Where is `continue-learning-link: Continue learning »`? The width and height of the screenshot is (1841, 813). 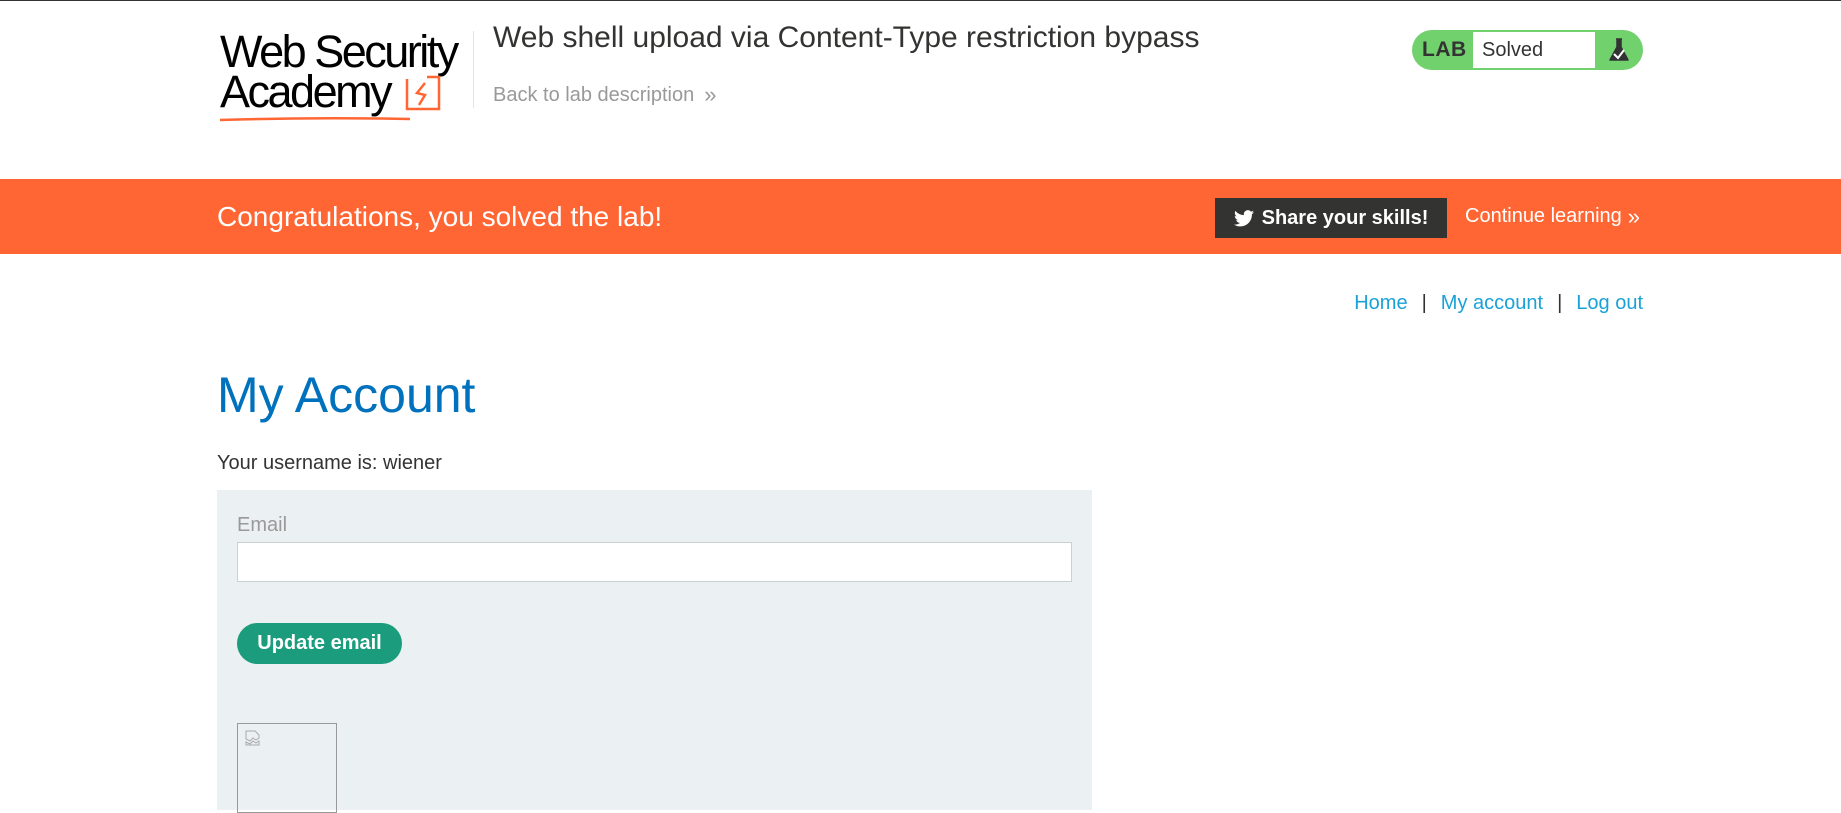 continue-learning-link: Continue learning » is located at coordinates (1553, 216).